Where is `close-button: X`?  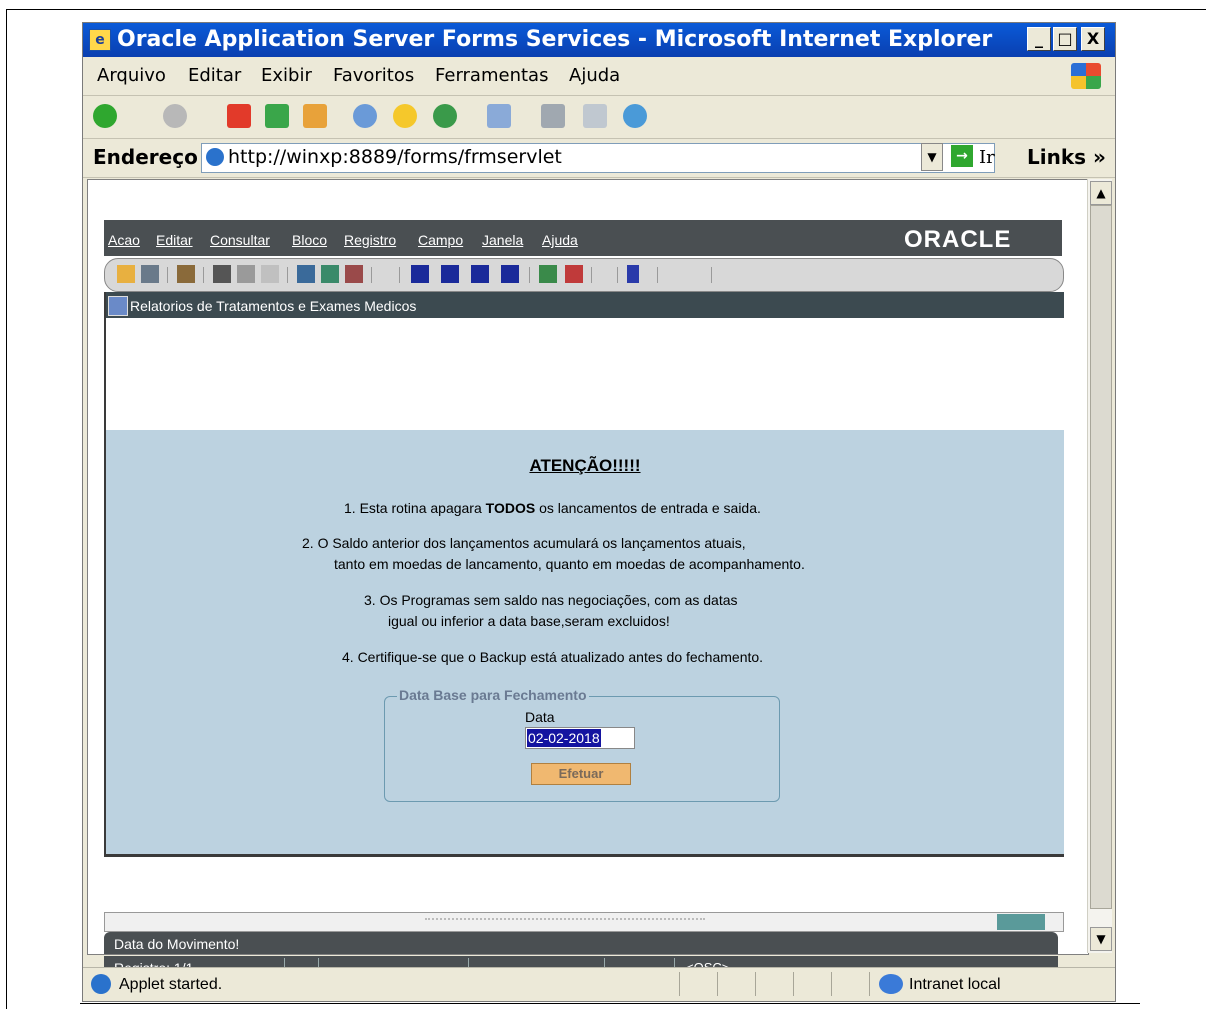 close-button: X is located at coordinates (1093, 39).